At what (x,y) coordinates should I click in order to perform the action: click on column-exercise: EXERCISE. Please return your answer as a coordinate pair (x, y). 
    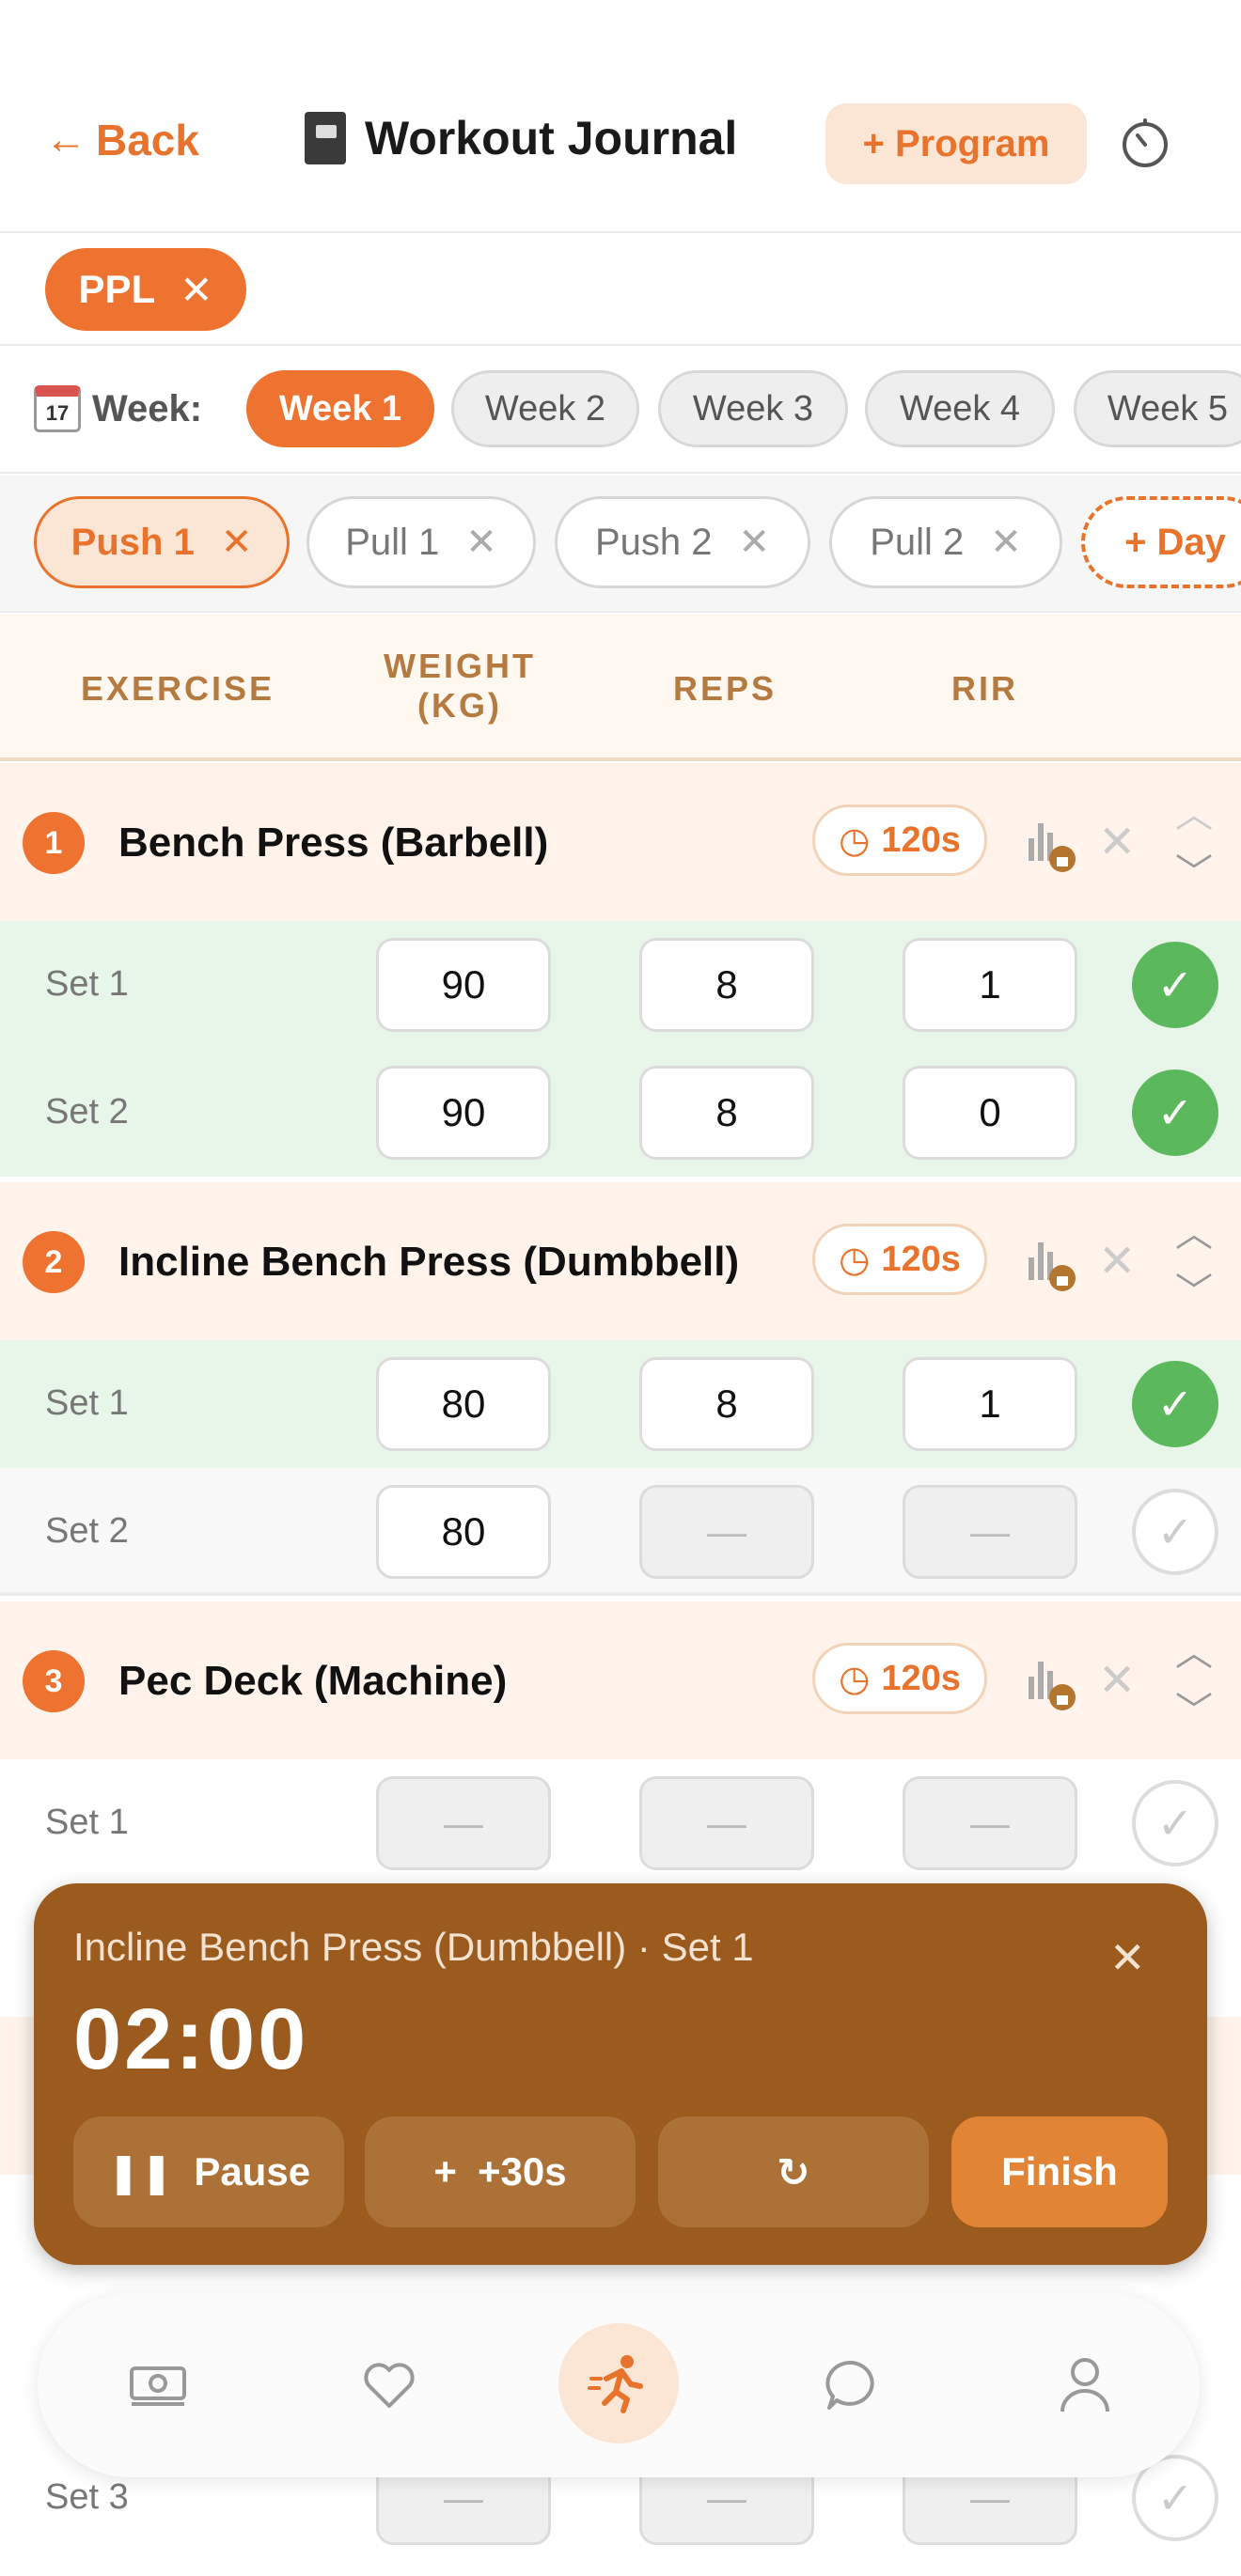
    Looking at the image, I should click on (178, 689).